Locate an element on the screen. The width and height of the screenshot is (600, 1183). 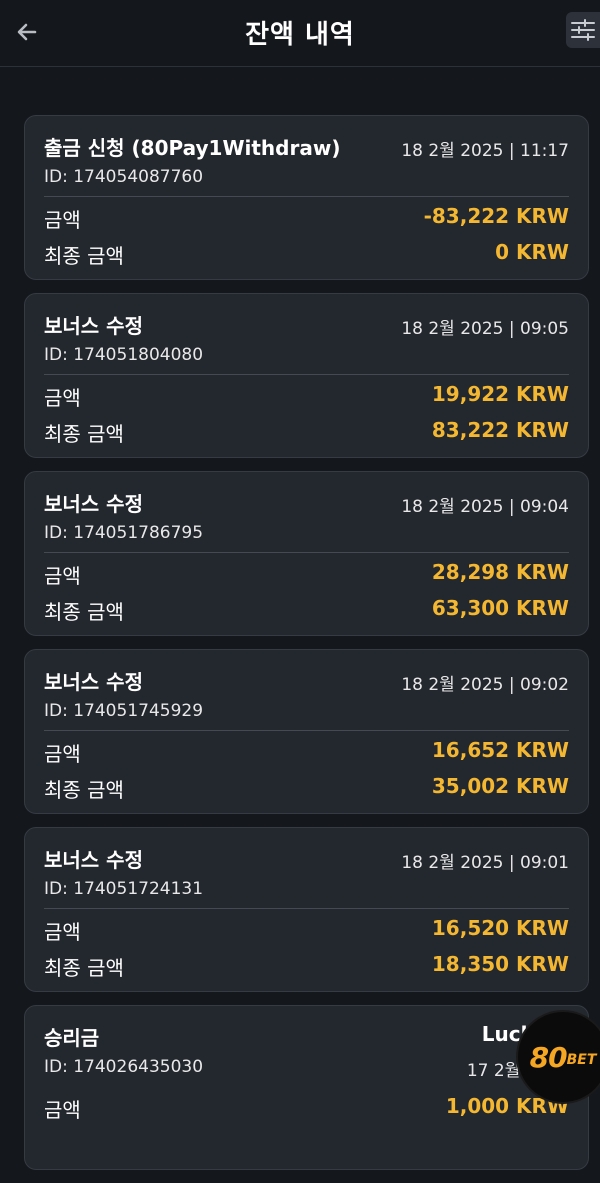
transaction-id: ID: 174051804080 is located at coordinates (124, 355).